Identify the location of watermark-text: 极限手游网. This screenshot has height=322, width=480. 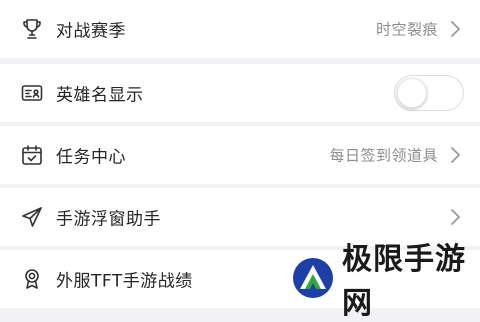
(404, 281).